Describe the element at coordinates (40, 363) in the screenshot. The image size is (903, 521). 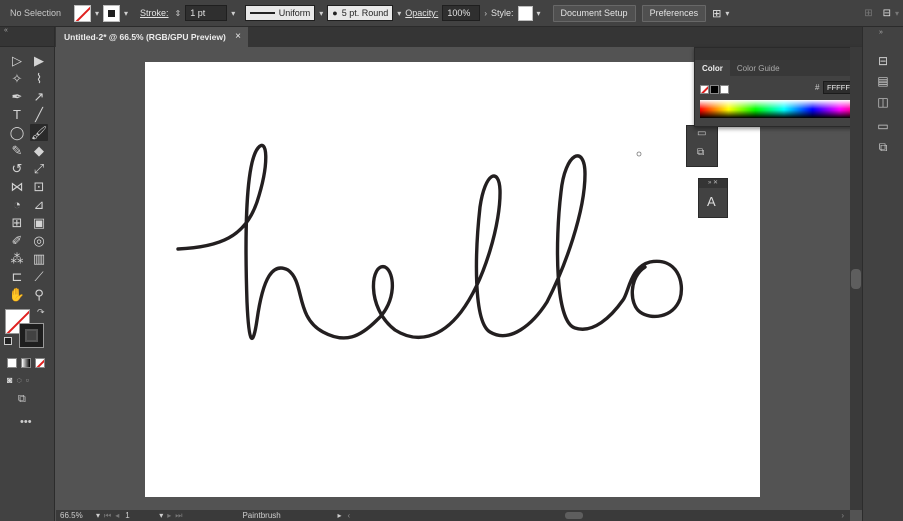
I see `none-mode-icon` at that location.